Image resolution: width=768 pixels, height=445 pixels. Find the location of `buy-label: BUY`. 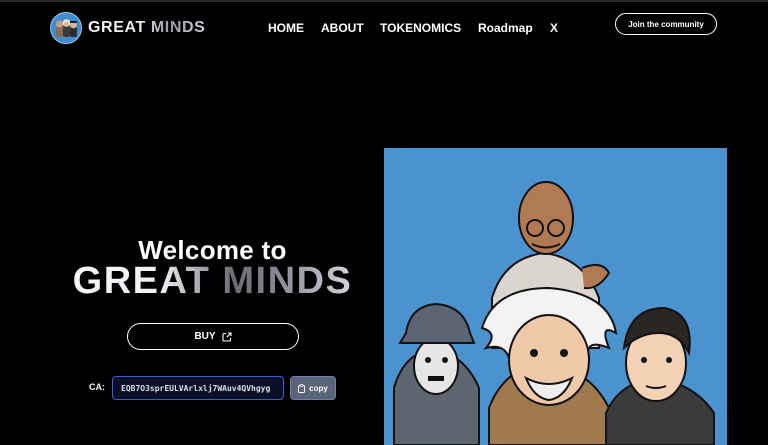

buy-label: BUY is located at coordinates (205, 336).